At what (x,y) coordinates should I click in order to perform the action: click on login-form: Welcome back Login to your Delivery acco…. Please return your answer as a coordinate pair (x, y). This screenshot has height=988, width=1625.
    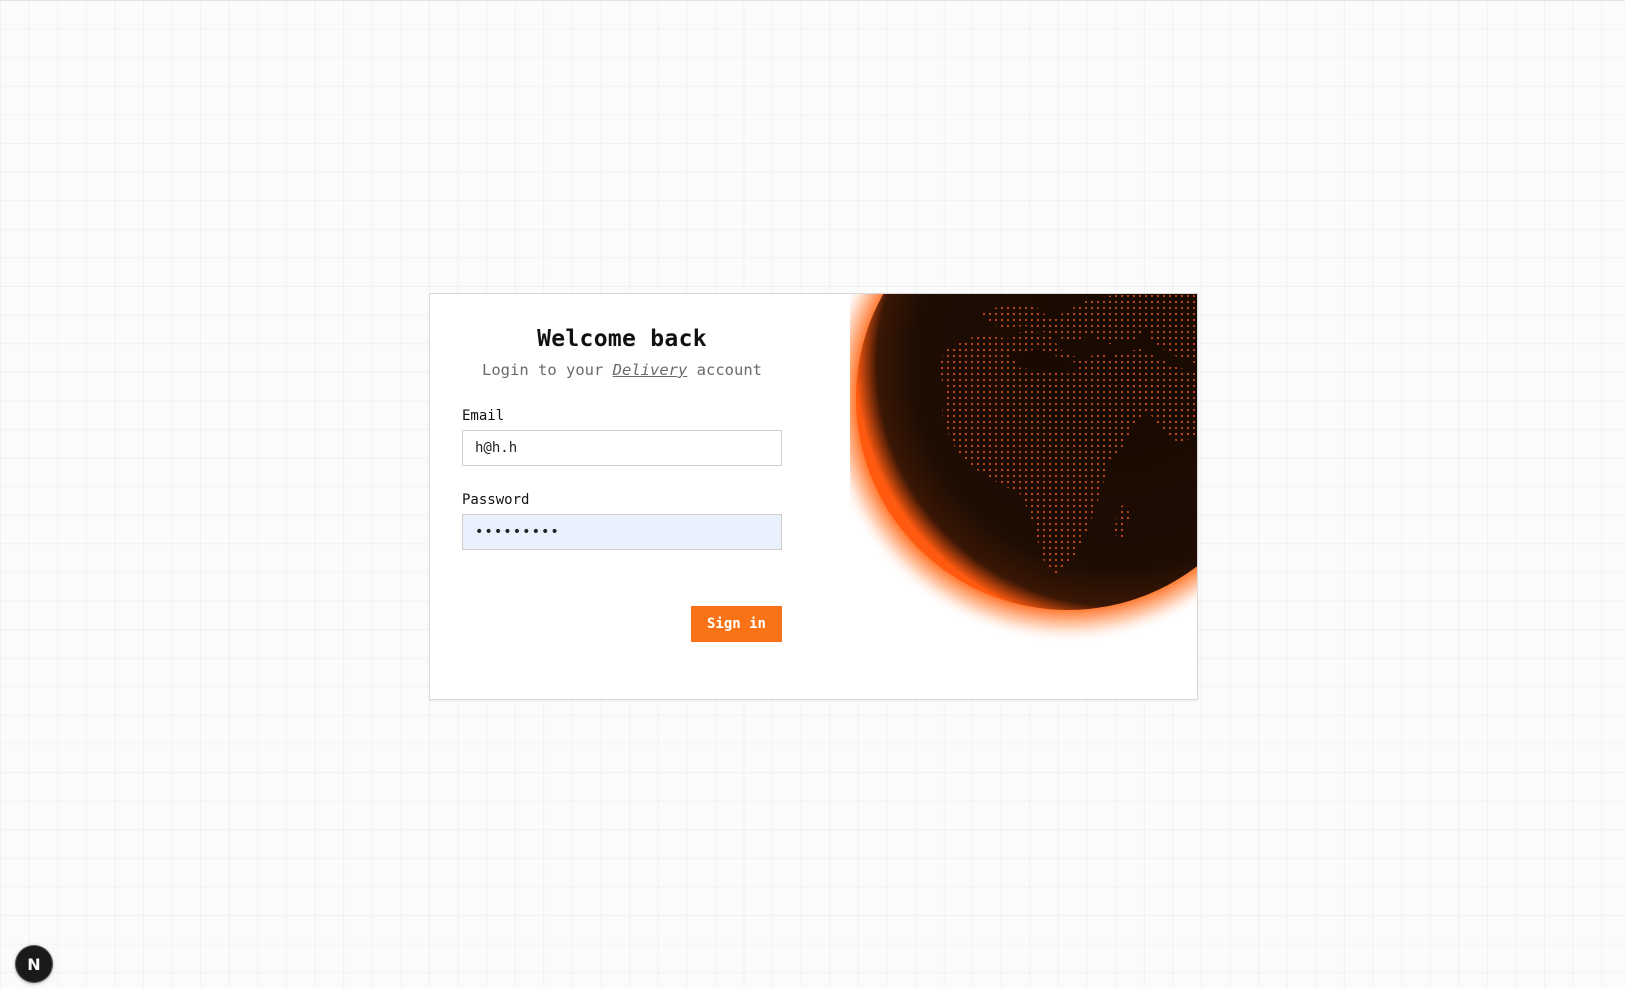
    Looking at the image, I should click on (622, 496).